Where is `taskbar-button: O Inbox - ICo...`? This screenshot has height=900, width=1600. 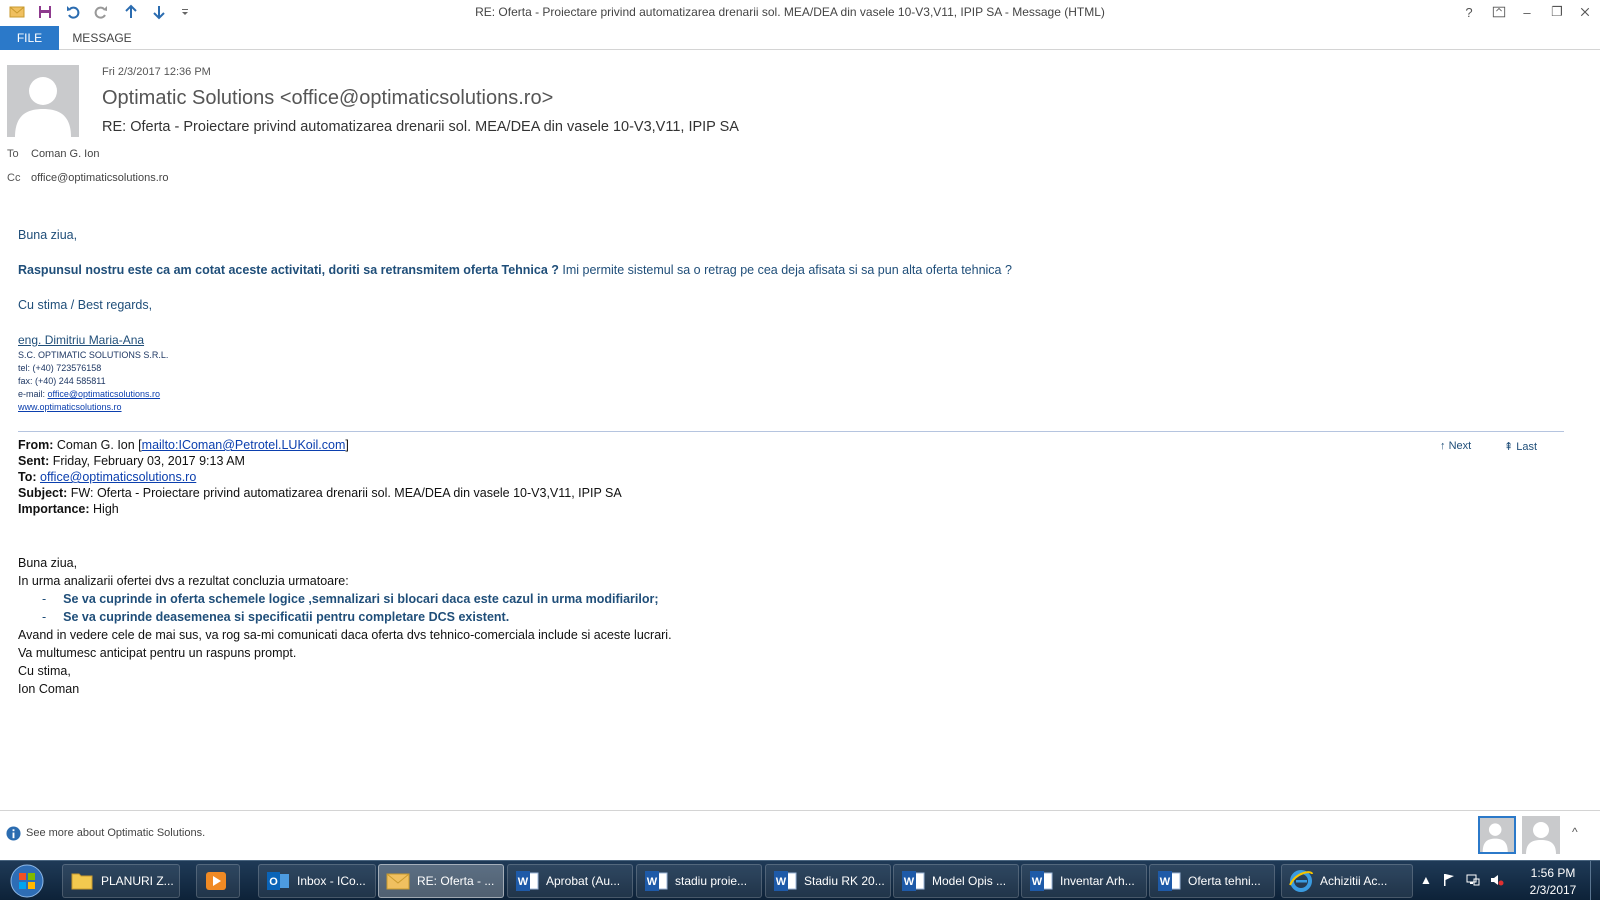 taskbar-button: O Inbox - ICo... is located at coordinates (317, 881).